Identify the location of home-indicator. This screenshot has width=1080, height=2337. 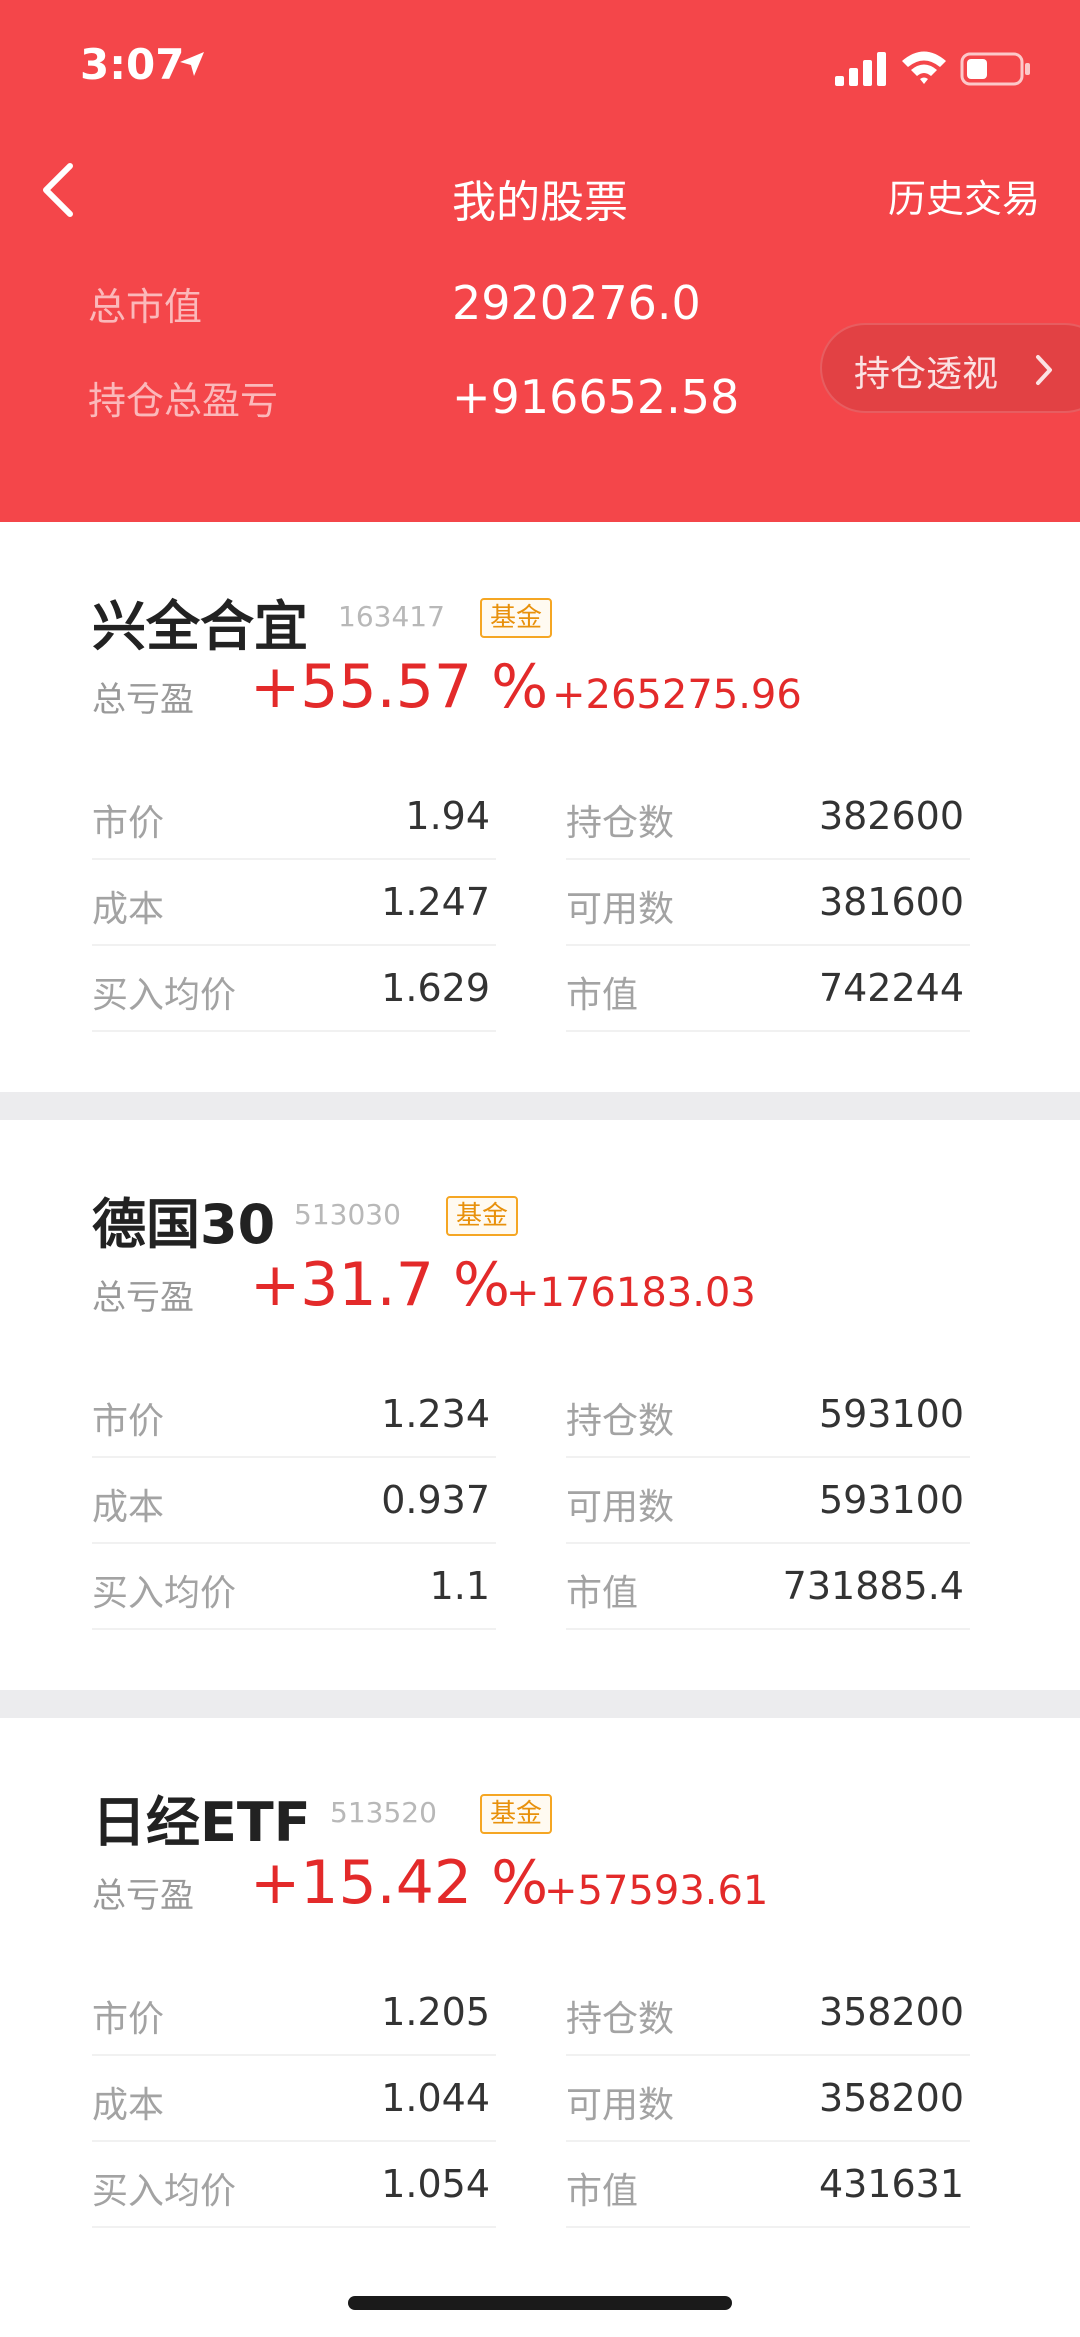
(540, 2303).